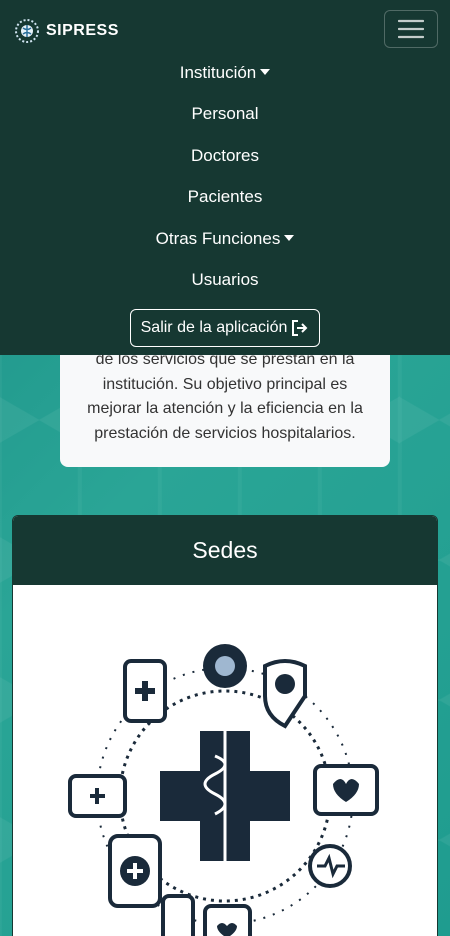  What do you see at coordinates (214, 327) in the screenshot?
I see `logout-label: Salir de la aplicación` at bounding box center [214, 327].